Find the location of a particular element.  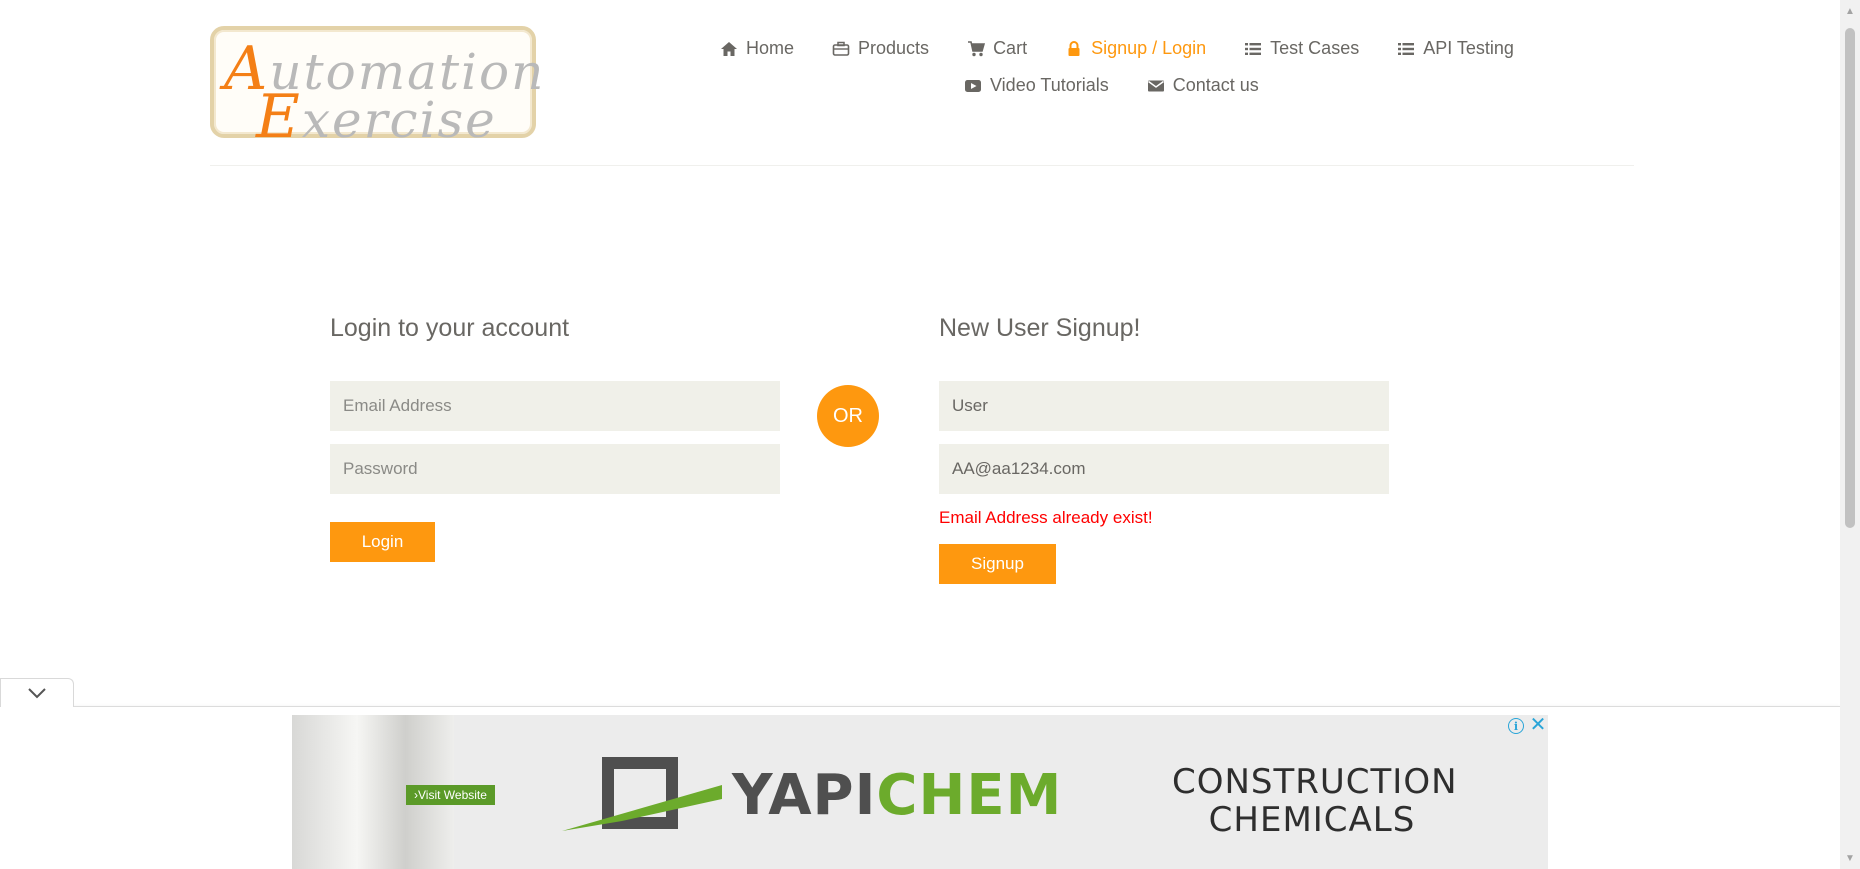

scrollbar-thumb is located at coordinates (1850, 278).